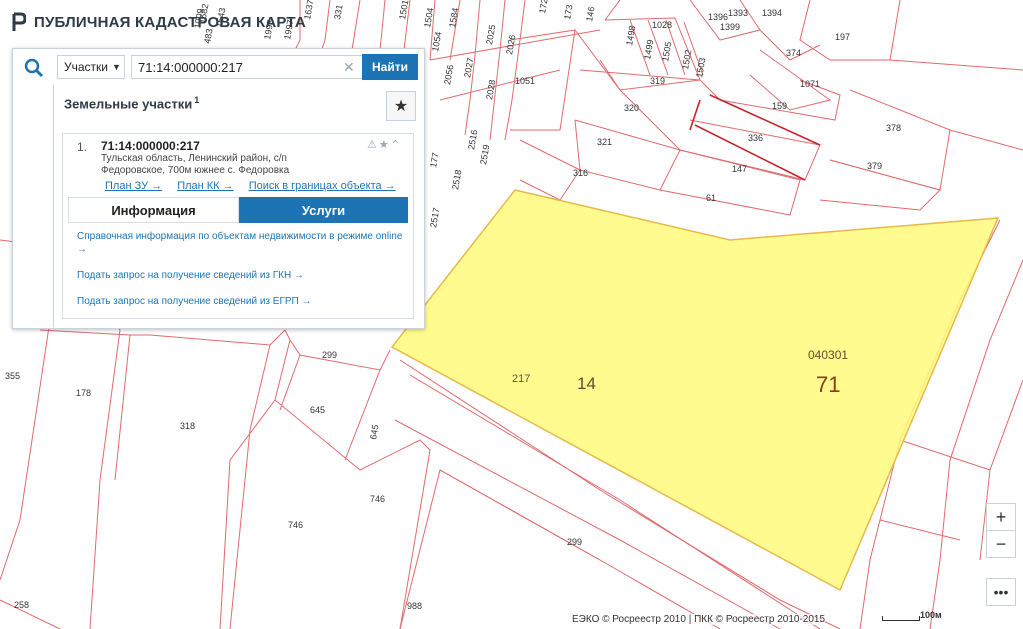  I want to click on svg-text: 374, so click(793, 53).